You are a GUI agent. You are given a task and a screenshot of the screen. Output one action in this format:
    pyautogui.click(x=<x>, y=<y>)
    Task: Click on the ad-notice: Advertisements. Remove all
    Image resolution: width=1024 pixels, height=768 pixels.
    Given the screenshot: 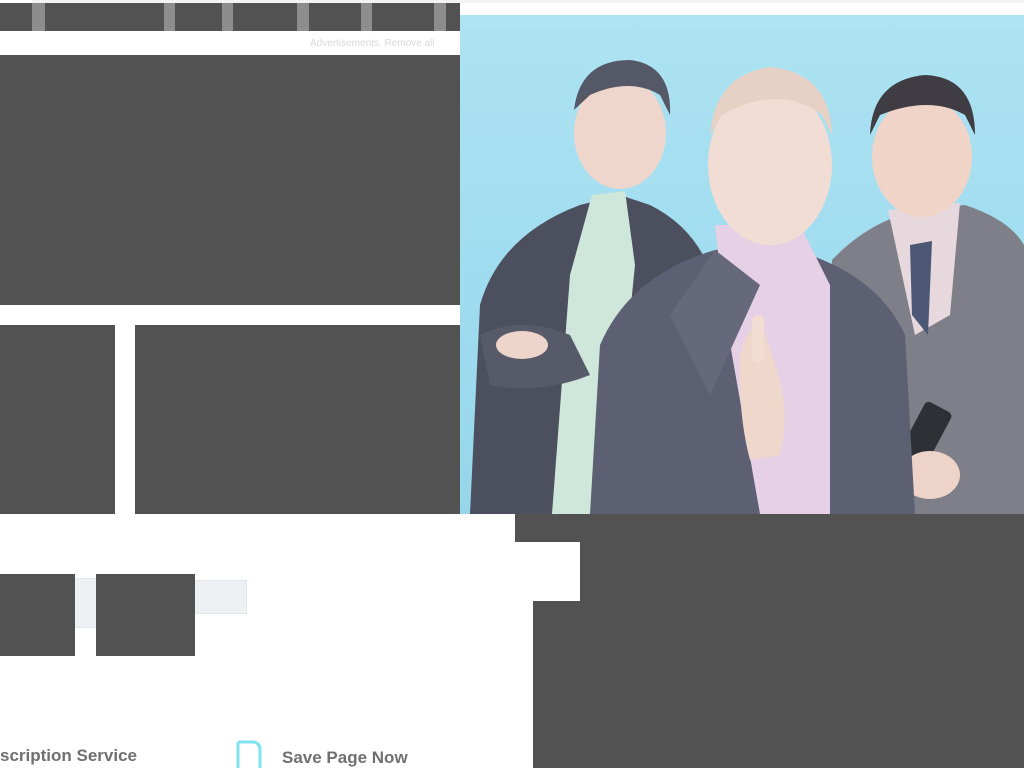 What is the action you would take?
    pyautogui.click(x=385, y=45)
    